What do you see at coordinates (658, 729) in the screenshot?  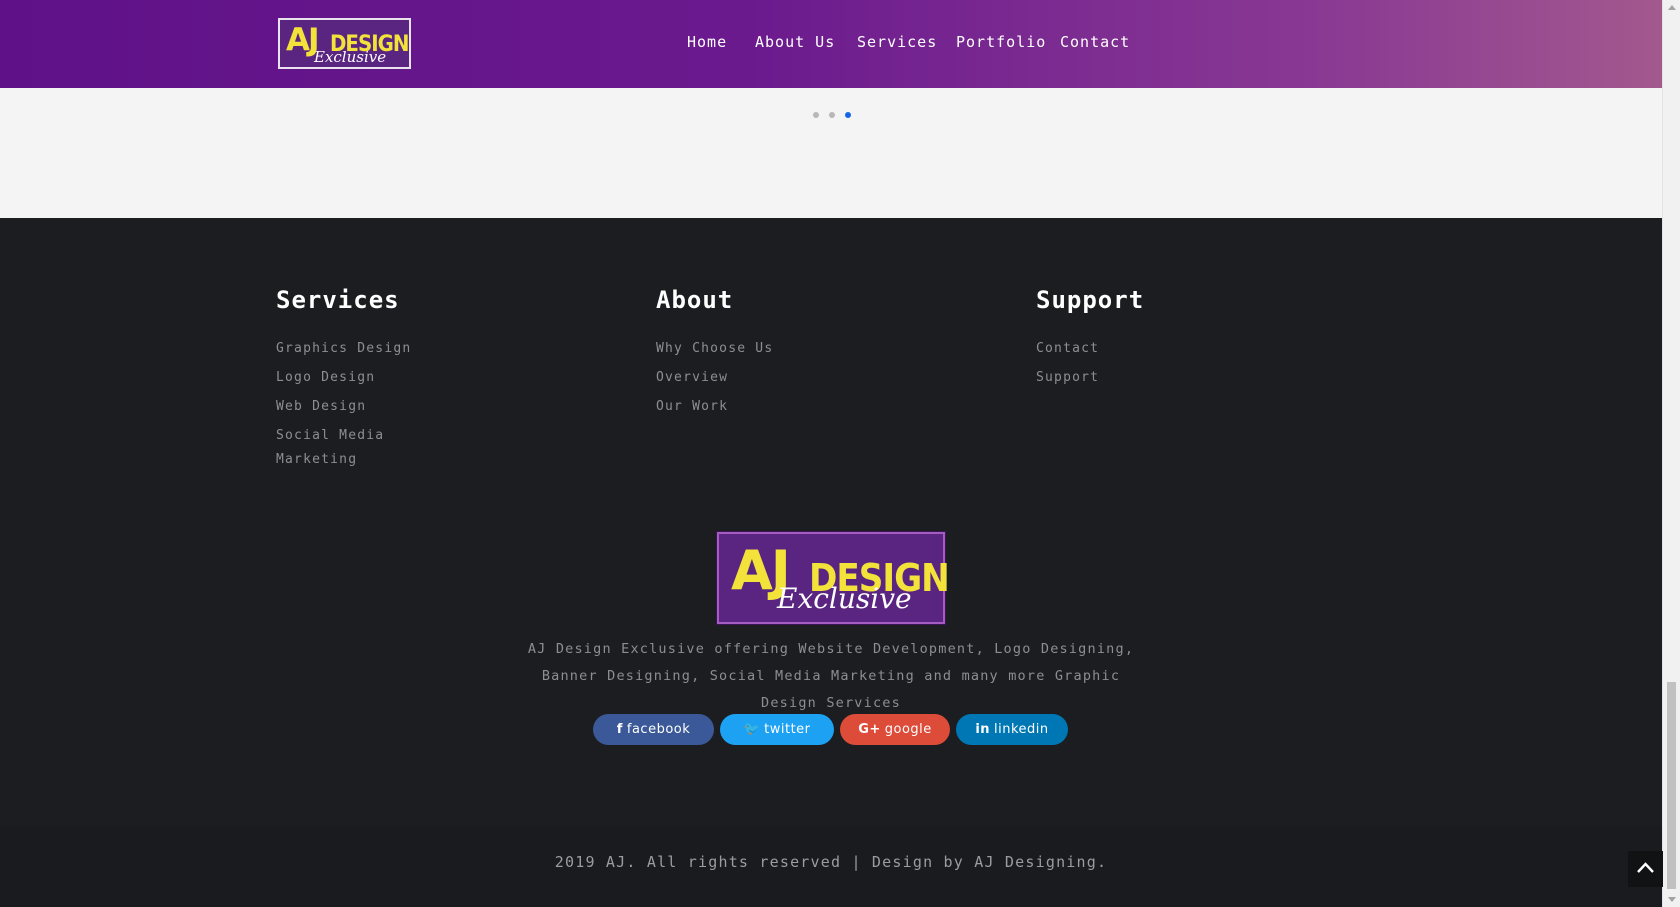 I see `facebook-label: facebook` at bounding box center [658, 729].